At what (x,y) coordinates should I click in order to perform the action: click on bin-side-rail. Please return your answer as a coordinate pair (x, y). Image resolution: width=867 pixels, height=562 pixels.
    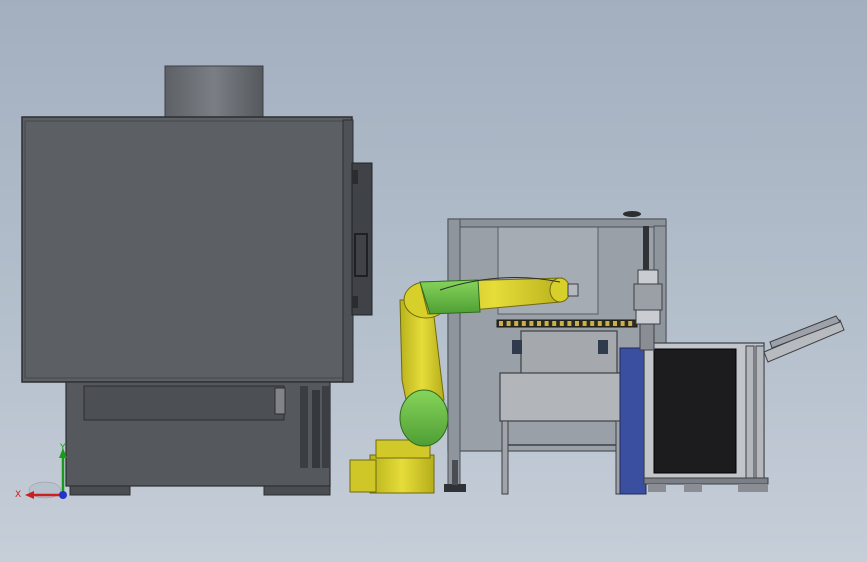
    Looking at the image, I should click on (750, 412).